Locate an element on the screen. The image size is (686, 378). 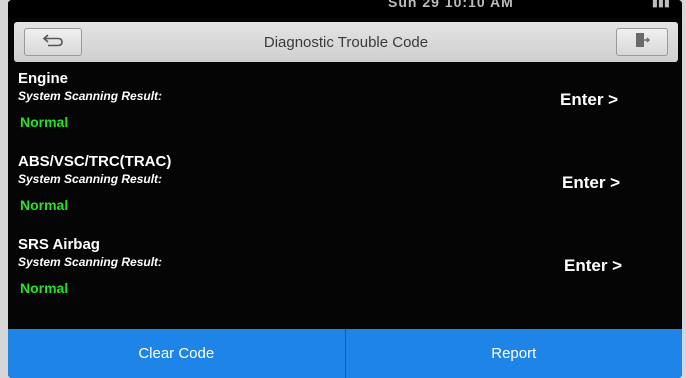
footer-bar: Clear Code Report is located at coordinates (345, 353).